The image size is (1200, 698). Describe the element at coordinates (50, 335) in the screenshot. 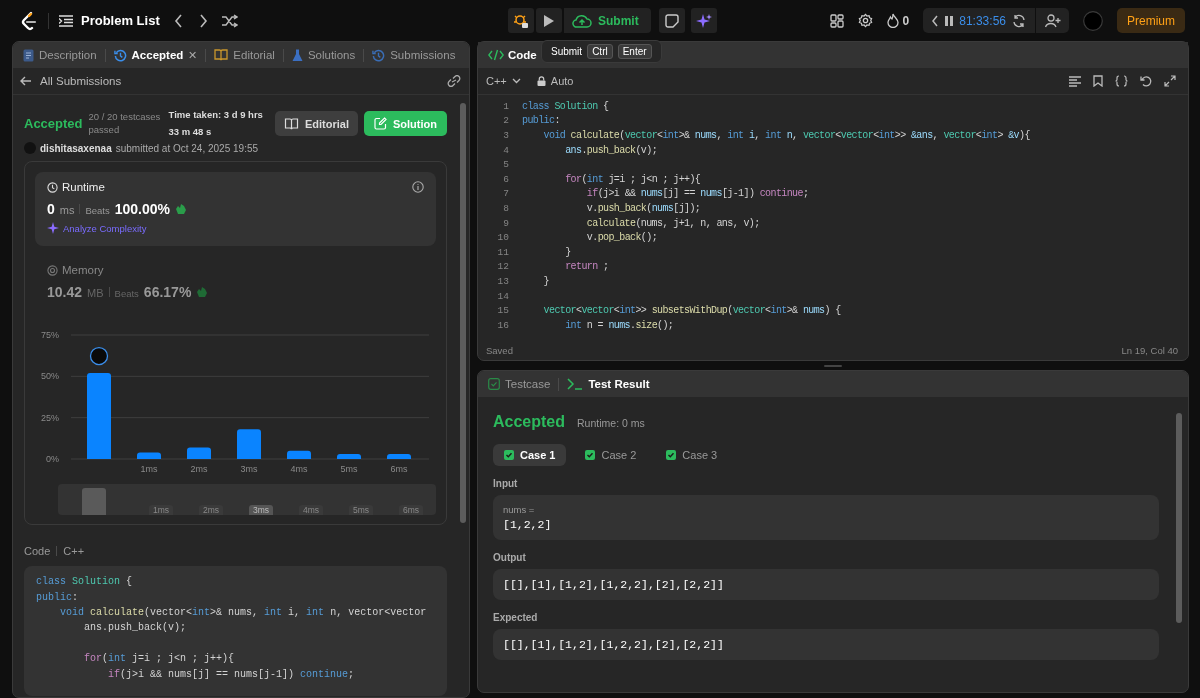

I see `y-tick-label: 75%` at that location.